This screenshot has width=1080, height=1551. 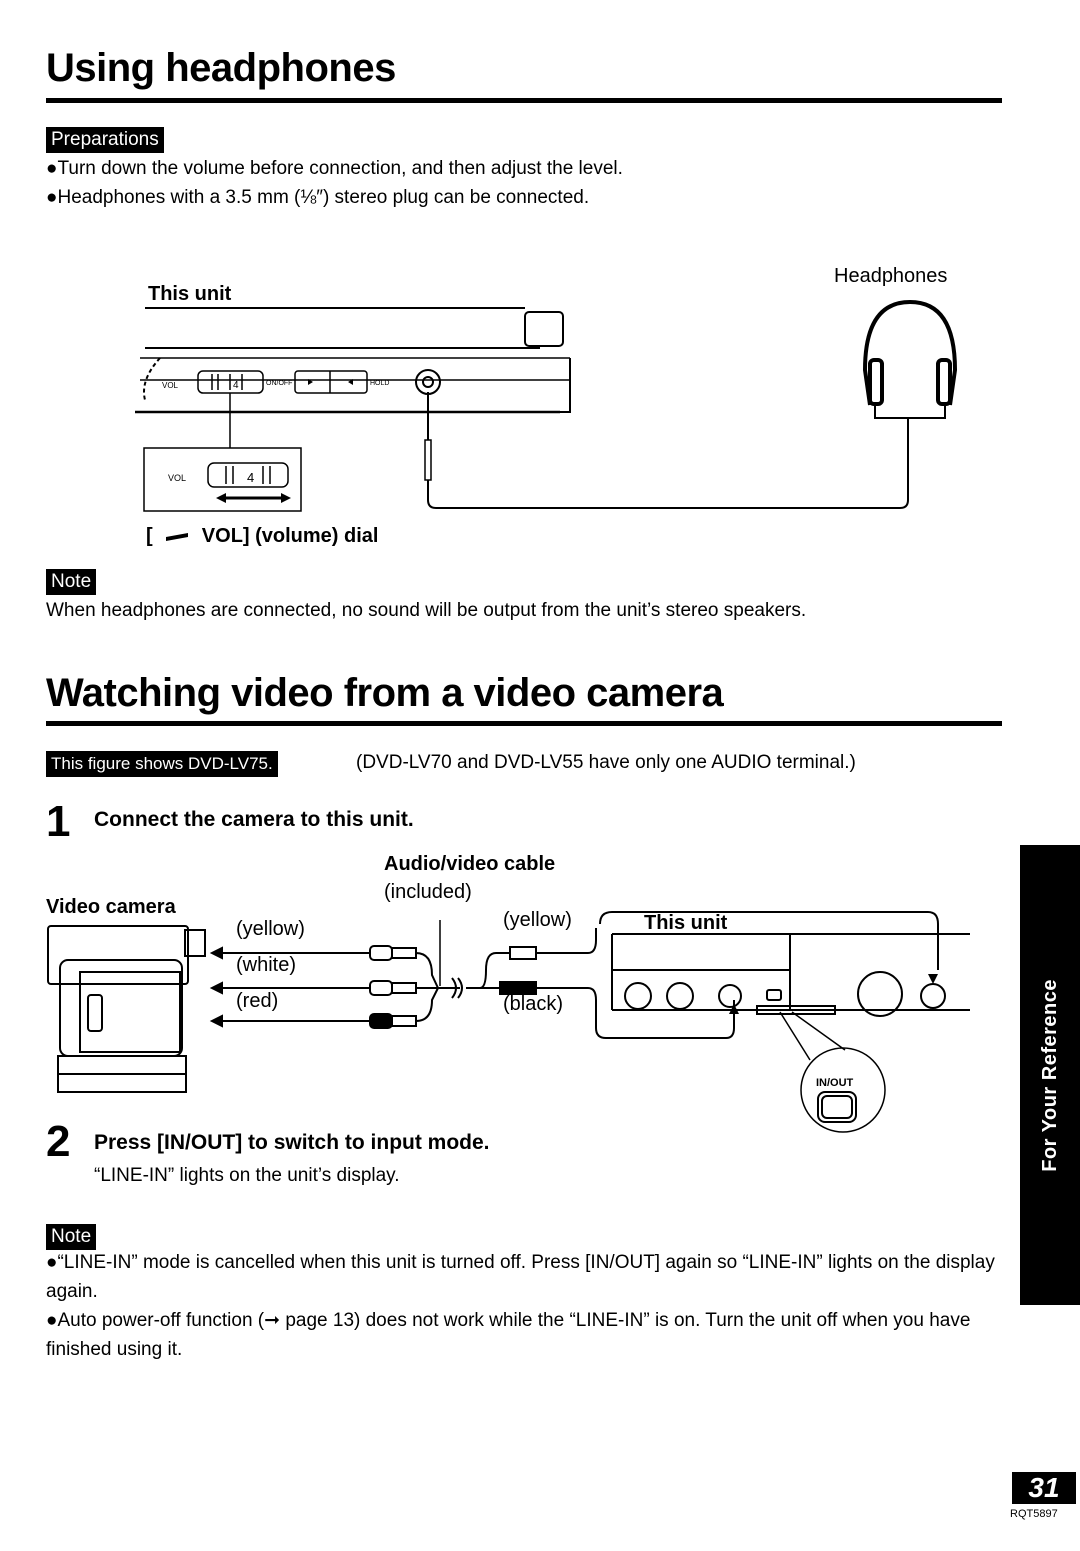 What do you see at coordinates (331, 382) in the screenshot?
I see `skip-buttons` at bounding box center [331, 382].